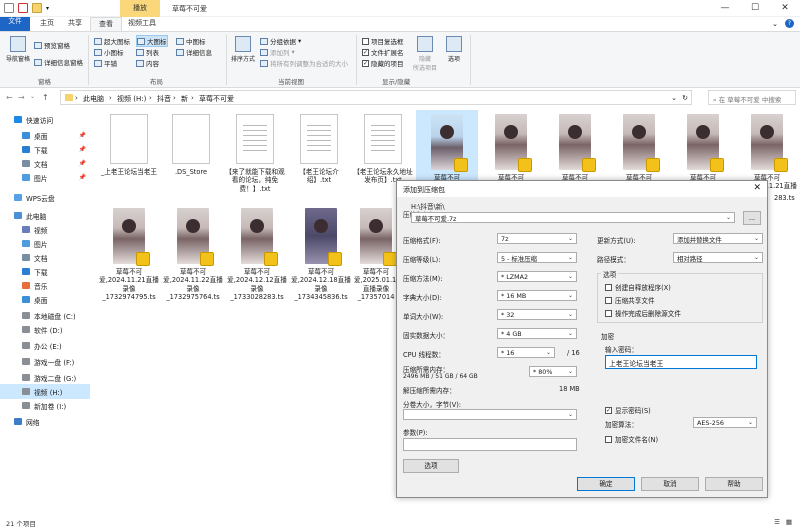 The height and width of the screenshot is (528, 800). Describe the element at coordinates (129, 255) in the screenshot. I see `file-item: 草莓不可爱,2024.11.21直播录像_1732974795.ts` at that location.